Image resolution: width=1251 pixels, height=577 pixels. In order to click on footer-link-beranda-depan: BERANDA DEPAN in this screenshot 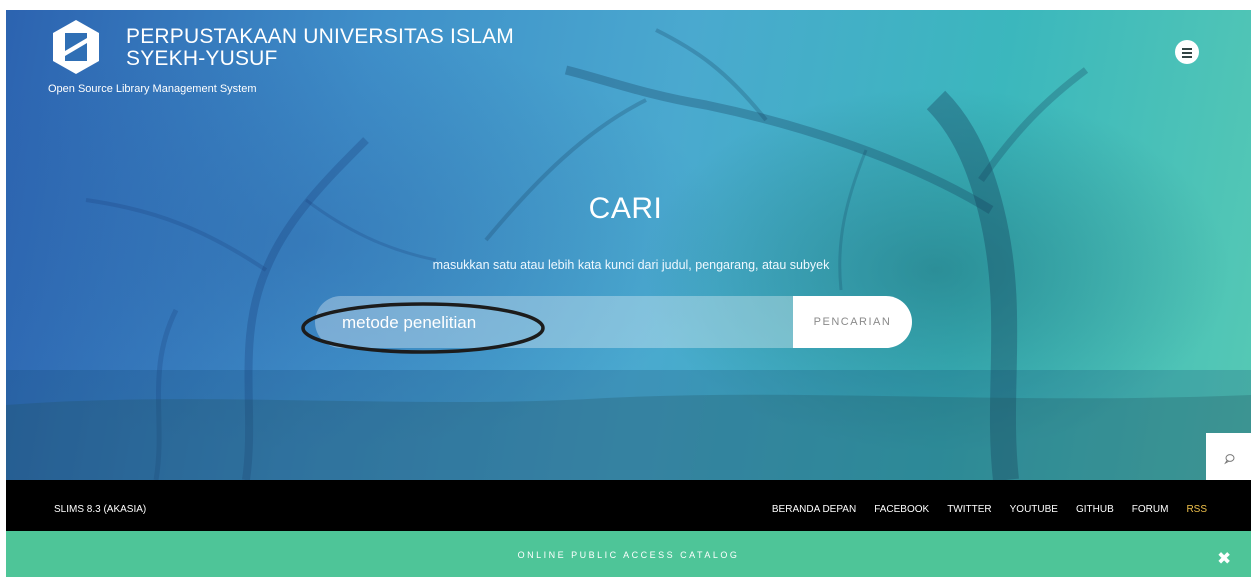, I will do `click(814, 509)`.